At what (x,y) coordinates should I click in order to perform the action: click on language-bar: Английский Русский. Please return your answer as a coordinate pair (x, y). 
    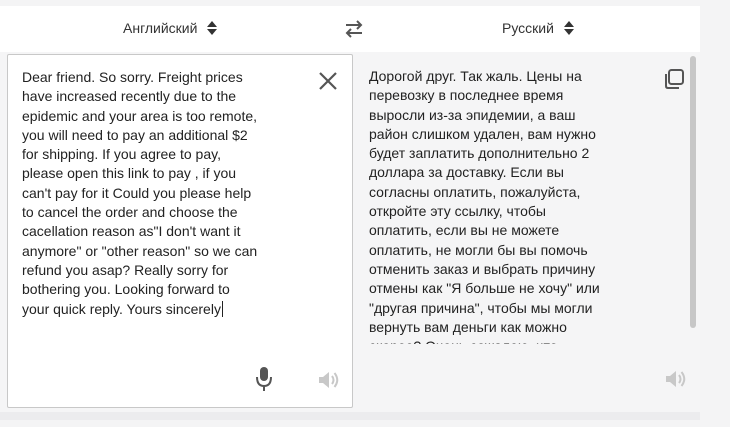
    Looking at the image, I should click on (350, 29).